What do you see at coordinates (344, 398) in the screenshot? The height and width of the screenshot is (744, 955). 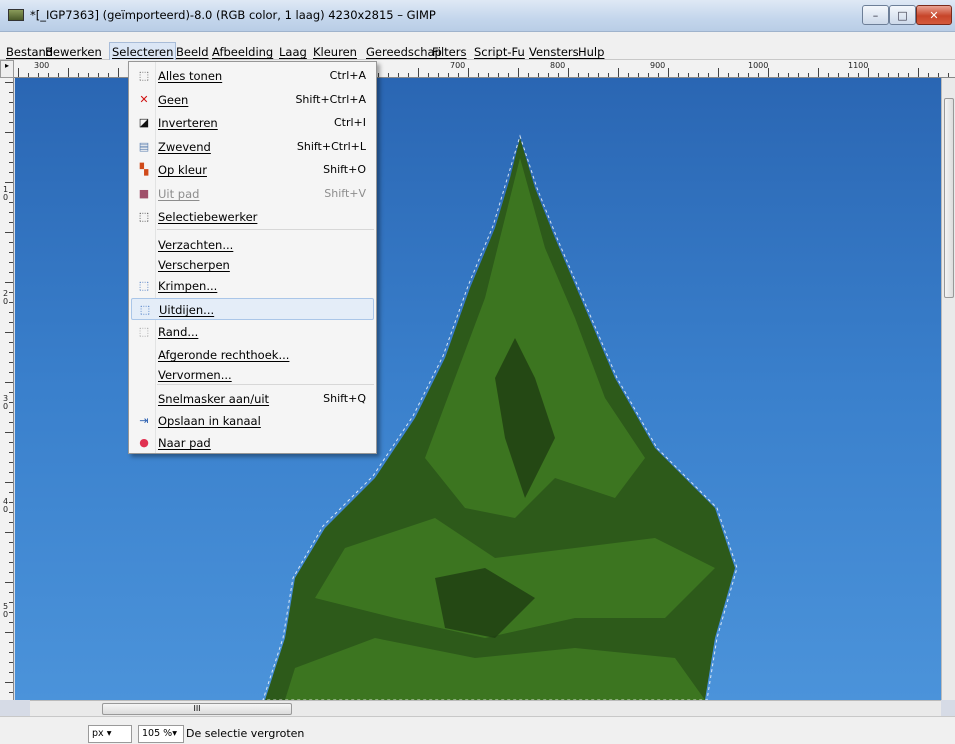 I see `menu-item-shortcut: Shift+Q` at bounding box center [344, 398].